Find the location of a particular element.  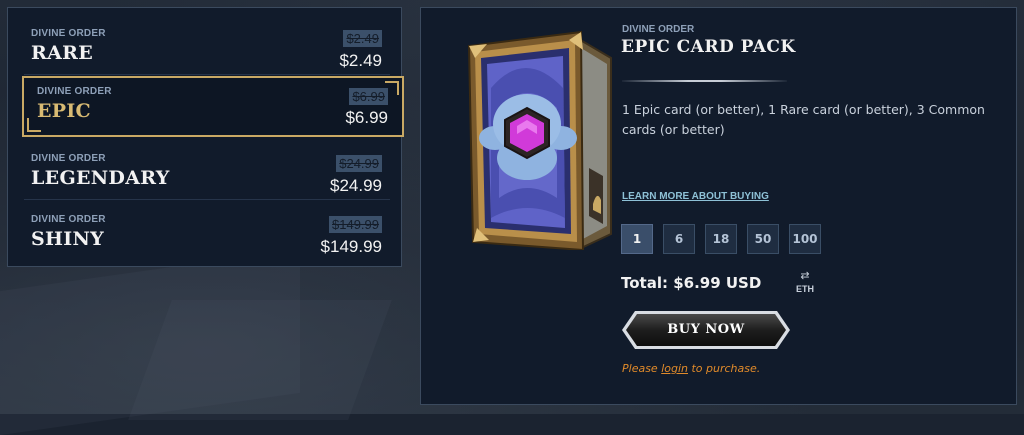

card-pack-image is located at coordinates (539, 140).